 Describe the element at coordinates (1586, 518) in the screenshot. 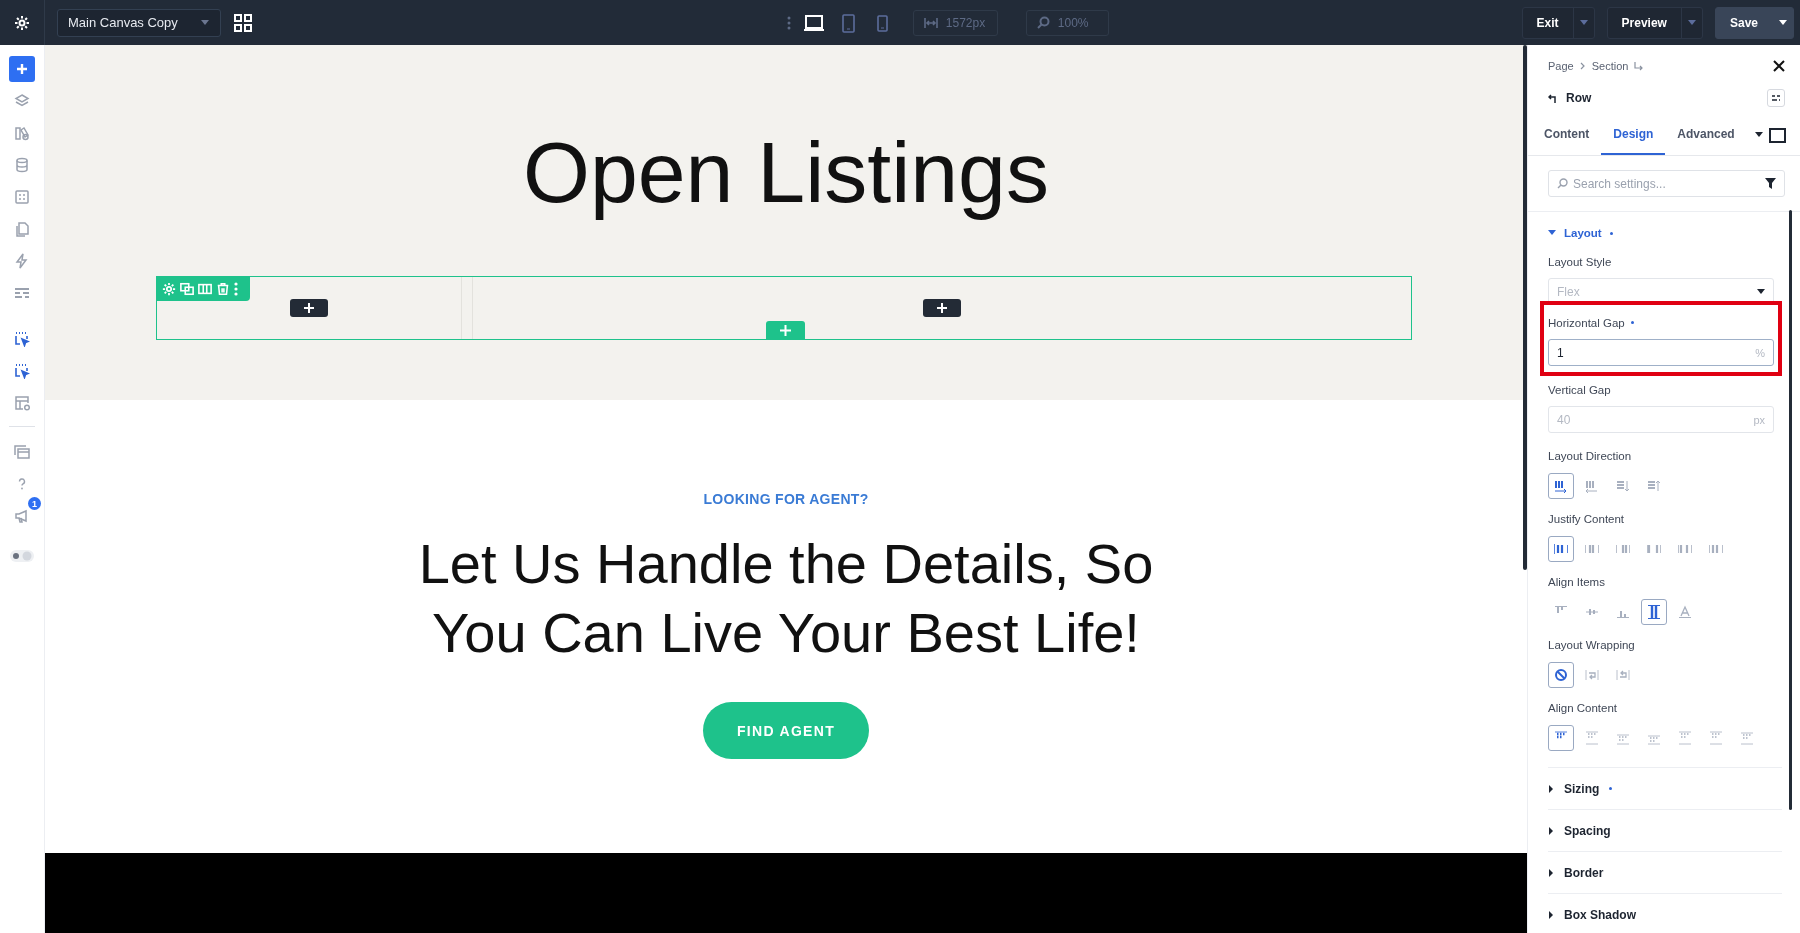

I see `field-label: Justify Content` at that location.